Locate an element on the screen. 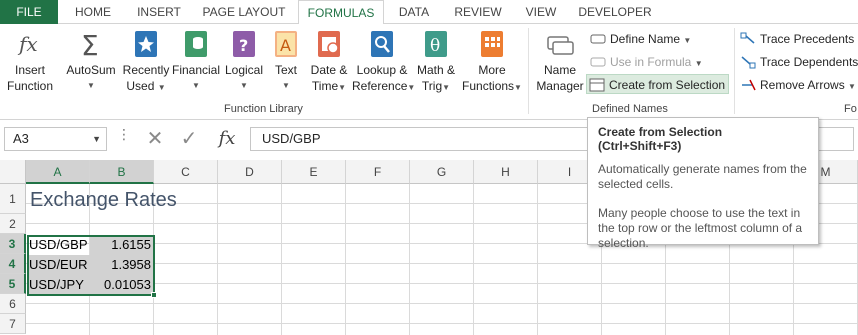 The width and height of the screenshot is (858, 335). logical-book-icon: ? is located at coordinates (244, 44).